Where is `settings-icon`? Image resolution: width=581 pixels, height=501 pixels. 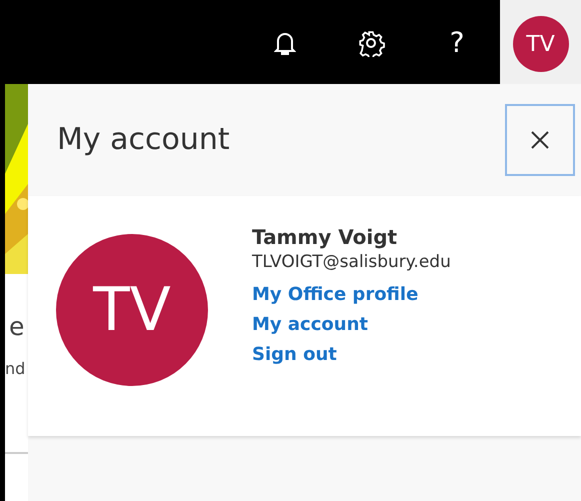 settings-icon is located at coordinates (371, 43).